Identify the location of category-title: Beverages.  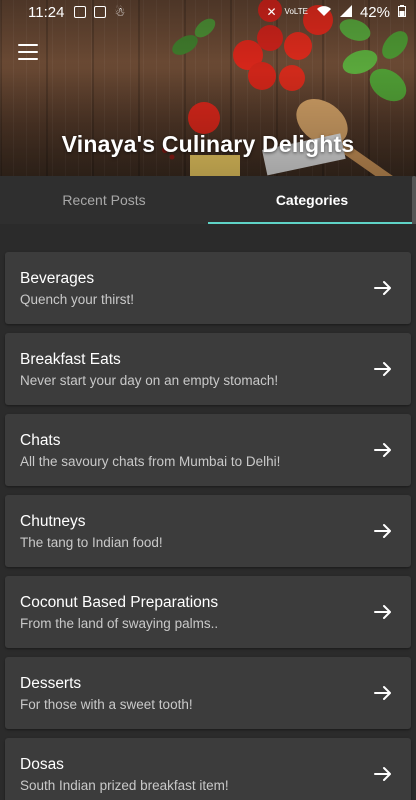
(57, 278).